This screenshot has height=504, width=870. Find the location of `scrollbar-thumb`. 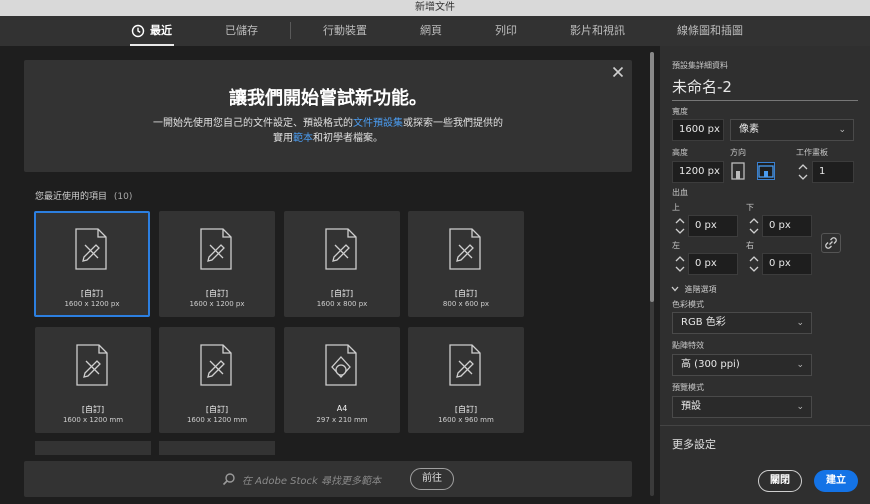

scrollbar-thumb is located at coordinates (652, 177).